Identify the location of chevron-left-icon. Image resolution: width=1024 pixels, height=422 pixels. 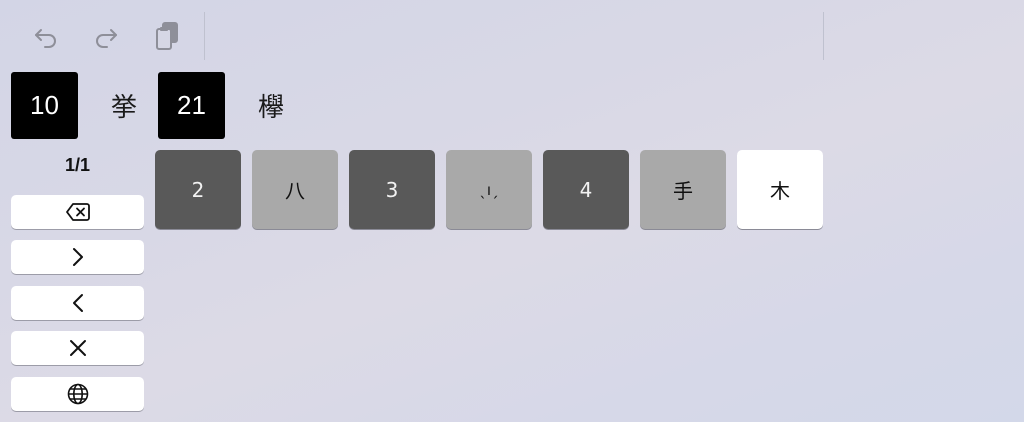
(77, 303).